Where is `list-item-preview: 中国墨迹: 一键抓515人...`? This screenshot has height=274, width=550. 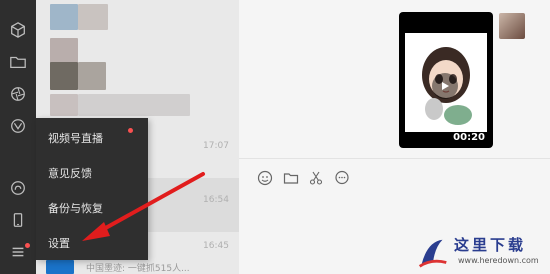
list-item-preview: 中国墨迹: 一键抓515人... is located at coordinates (138, 269).